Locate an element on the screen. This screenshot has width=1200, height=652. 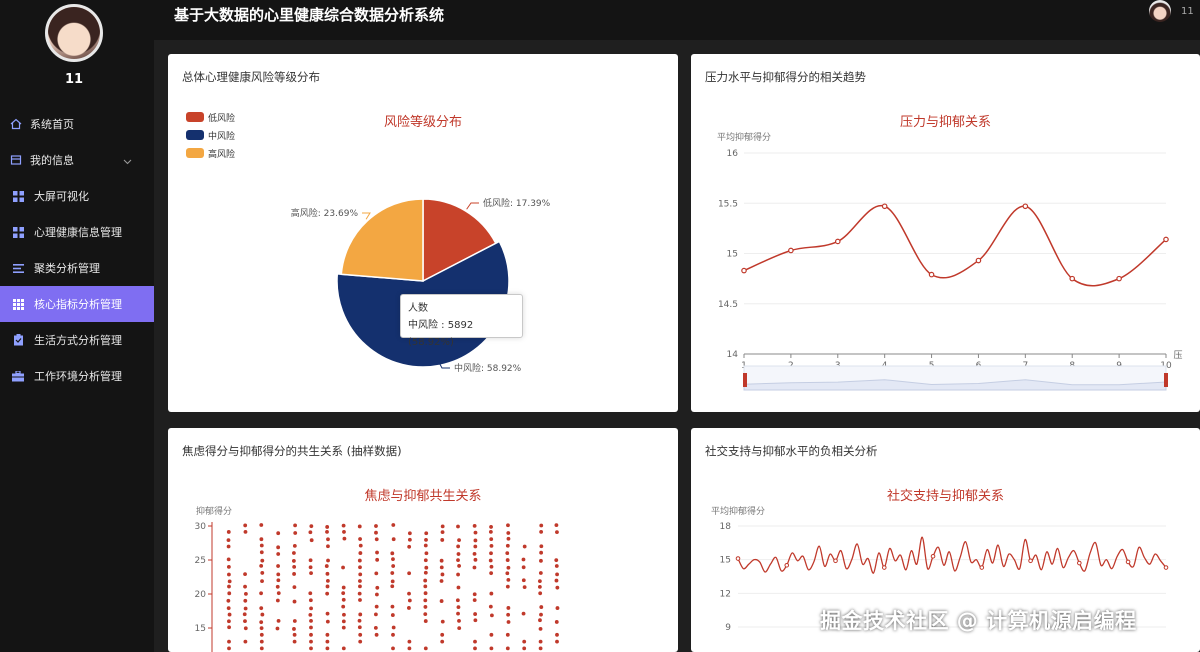
sidebar-item-home: 系统首页 is located at coordinates (77, 124).